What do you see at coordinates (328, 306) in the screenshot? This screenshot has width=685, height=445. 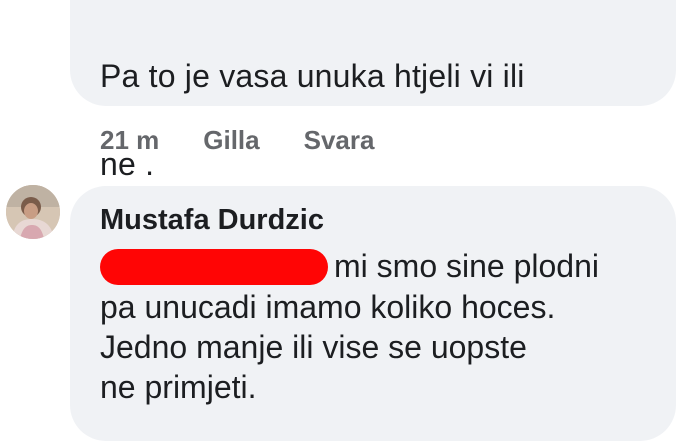 I see `reply-text-line: pa unucadi imamo koliko hoces.` at bounding box center [328, 306].